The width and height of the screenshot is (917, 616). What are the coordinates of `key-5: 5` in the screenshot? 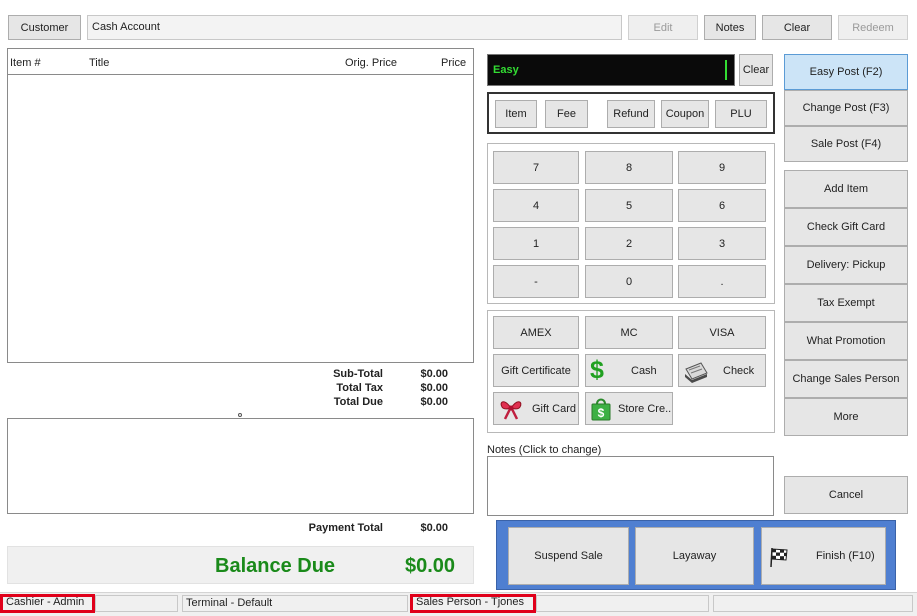 It's located at (629, 205).